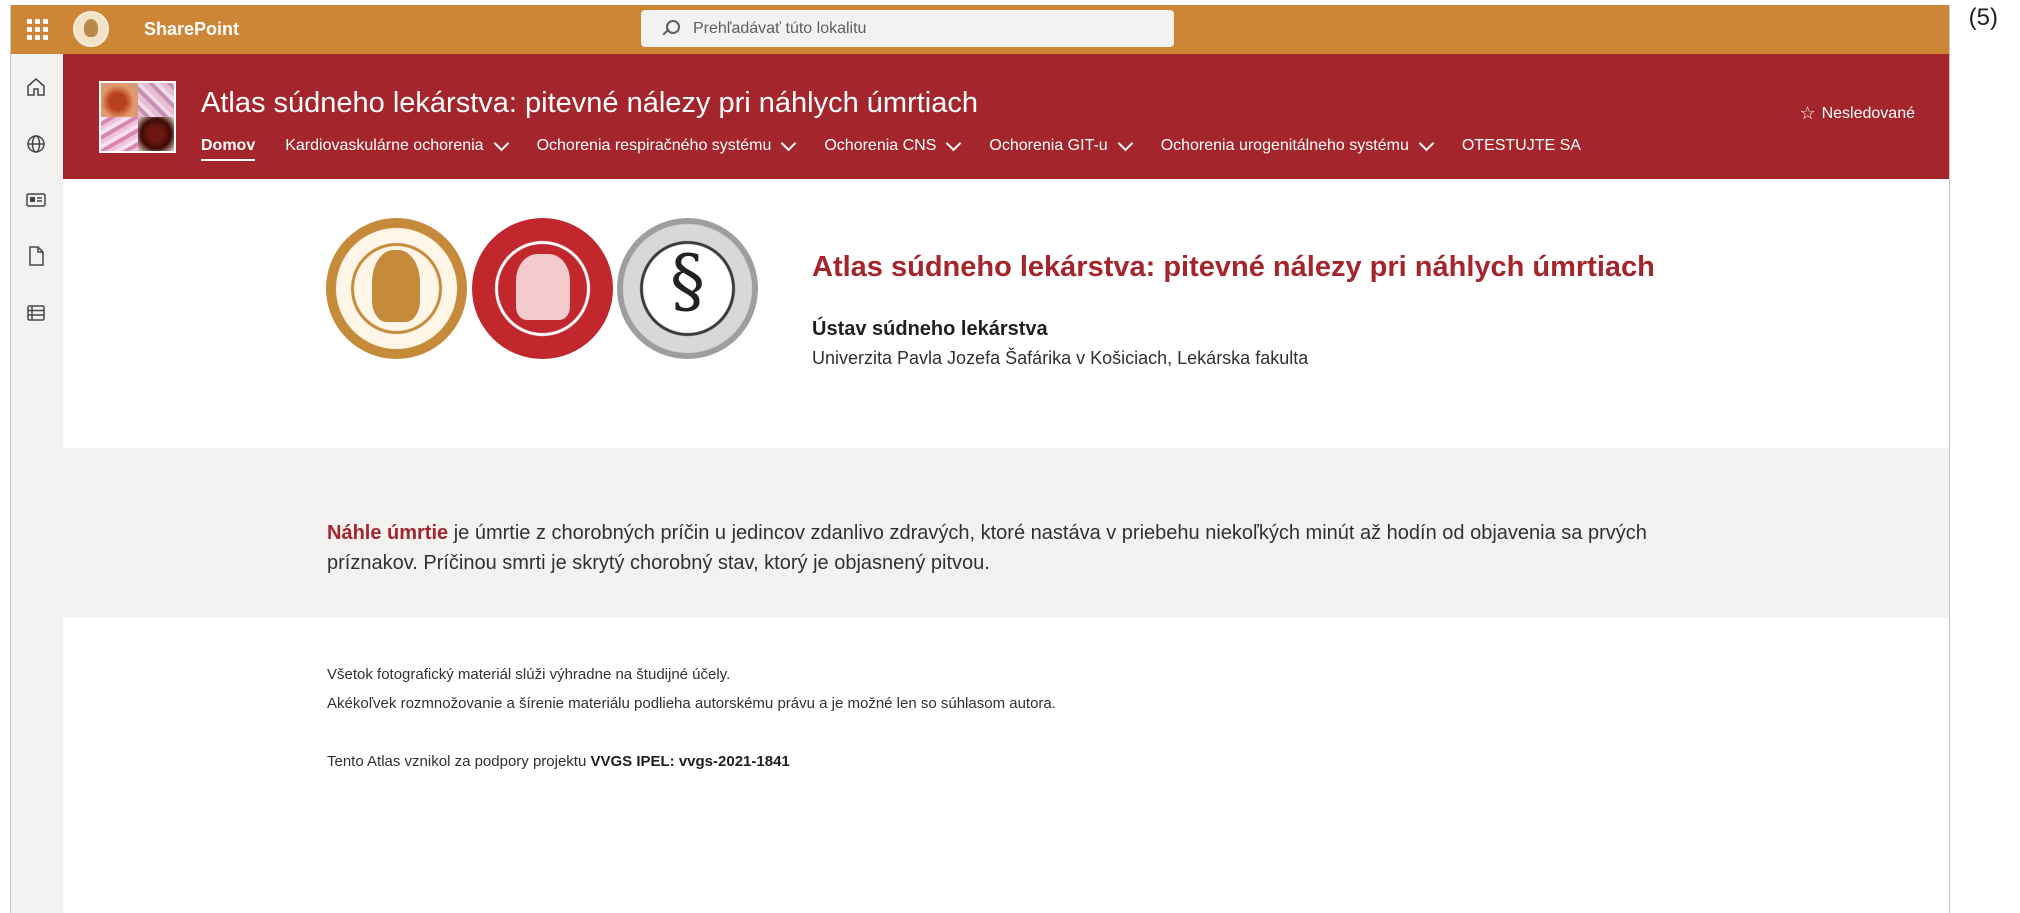 Image resolution: width=2020 pixels, height=913 pixels. I want to click on site-logo, so click(137, 117).